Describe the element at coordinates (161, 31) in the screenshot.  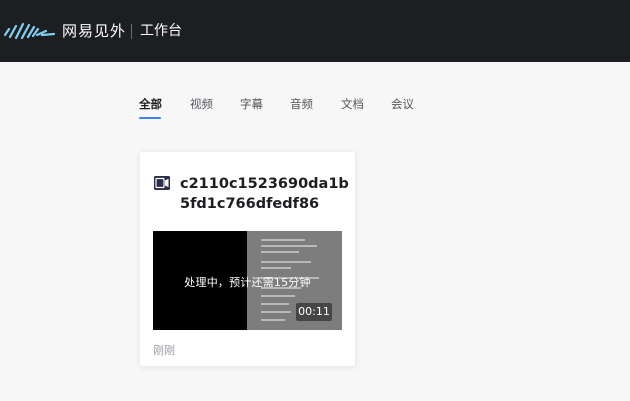
I see `workspace-title: 工作台` at that location.